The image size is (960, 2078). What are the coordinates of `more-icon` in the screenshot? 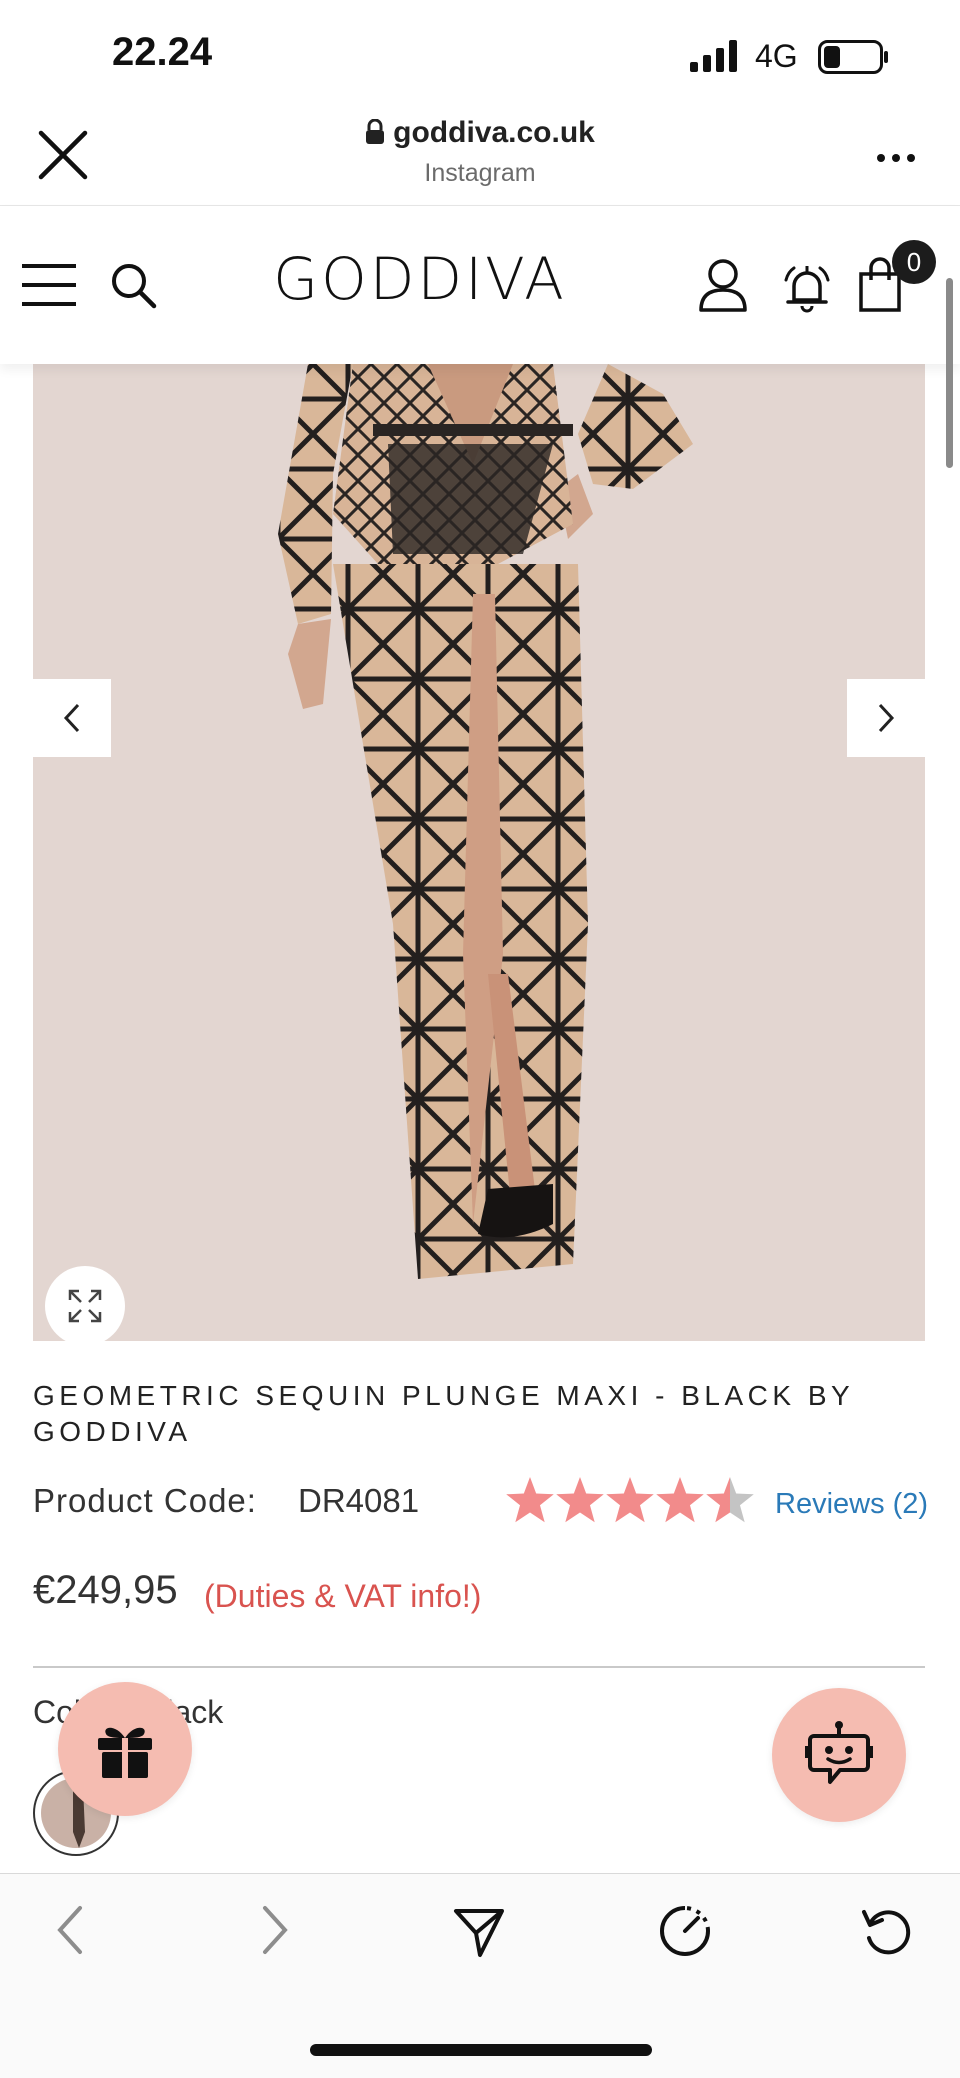 It's located at (896, 159).